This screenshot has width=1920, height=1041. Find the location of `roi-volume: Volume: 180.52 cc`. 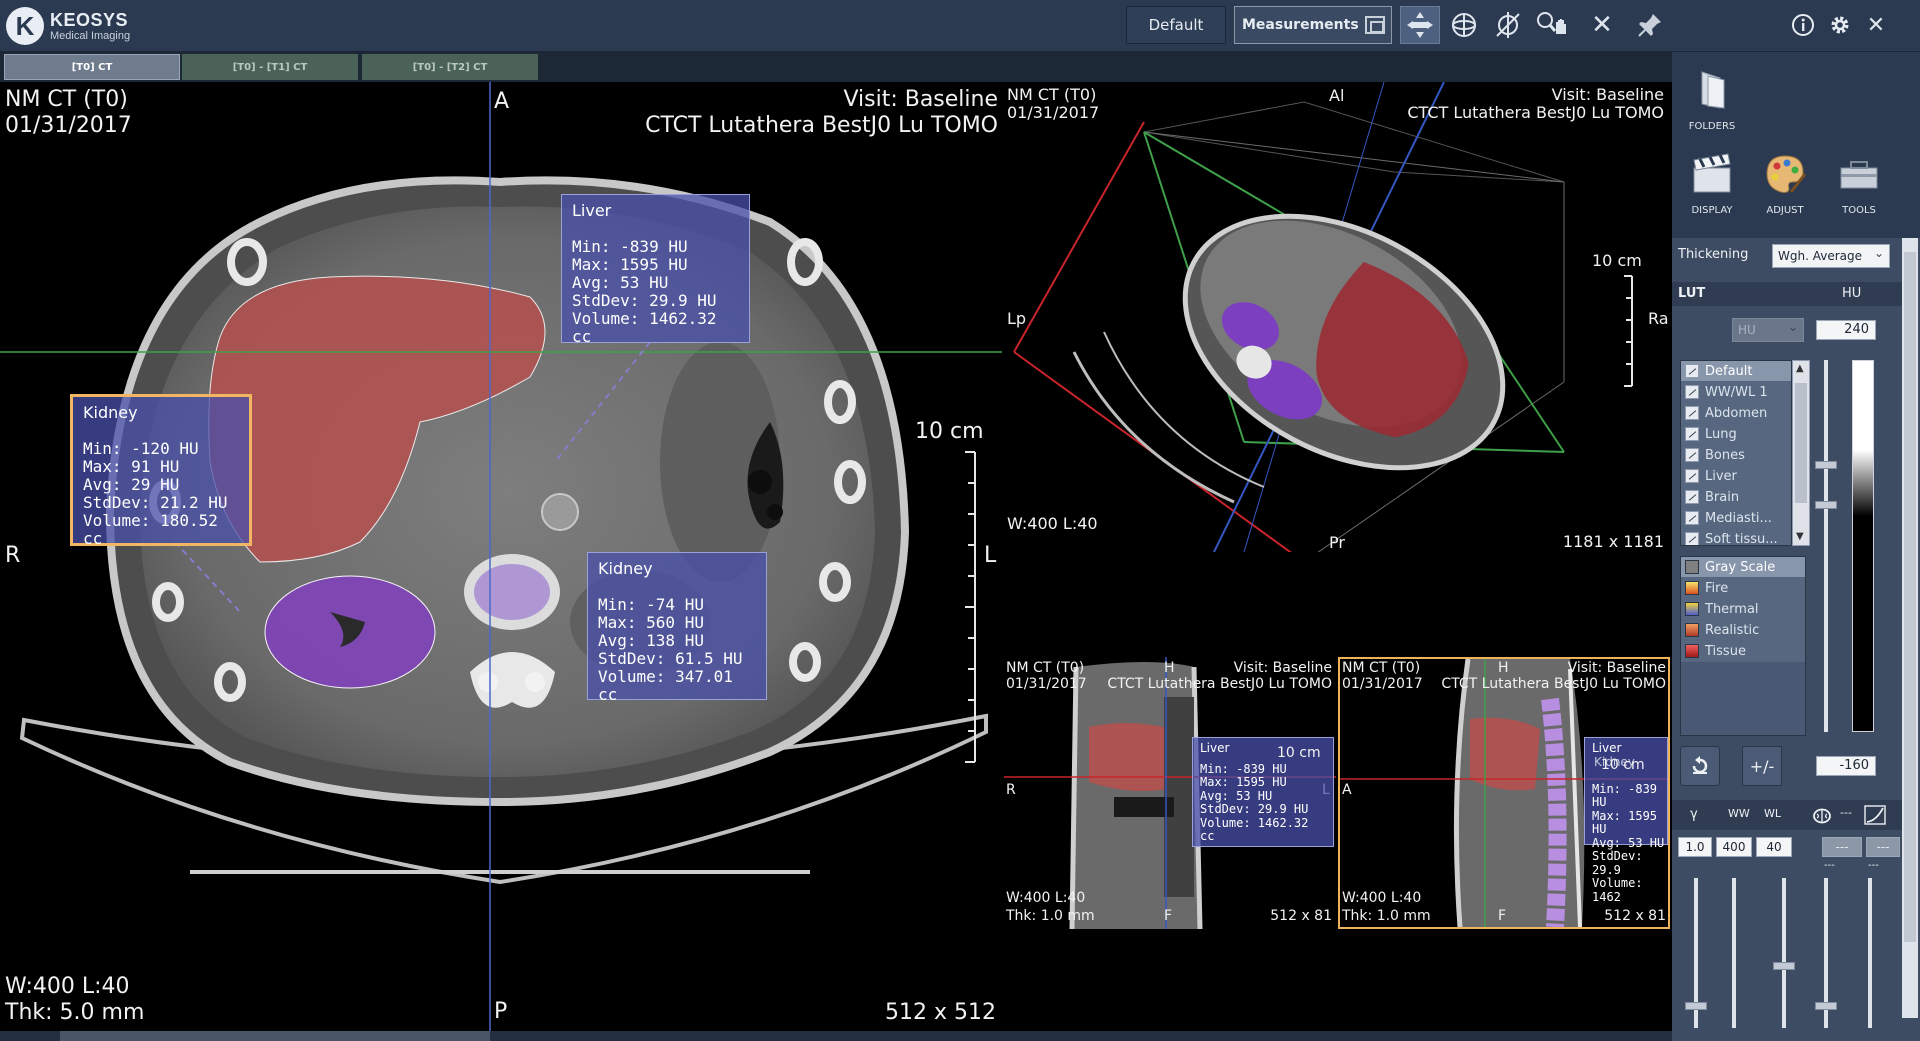

roi-volume: Volume: 180.52 cc is located at coordinates (150, 529).